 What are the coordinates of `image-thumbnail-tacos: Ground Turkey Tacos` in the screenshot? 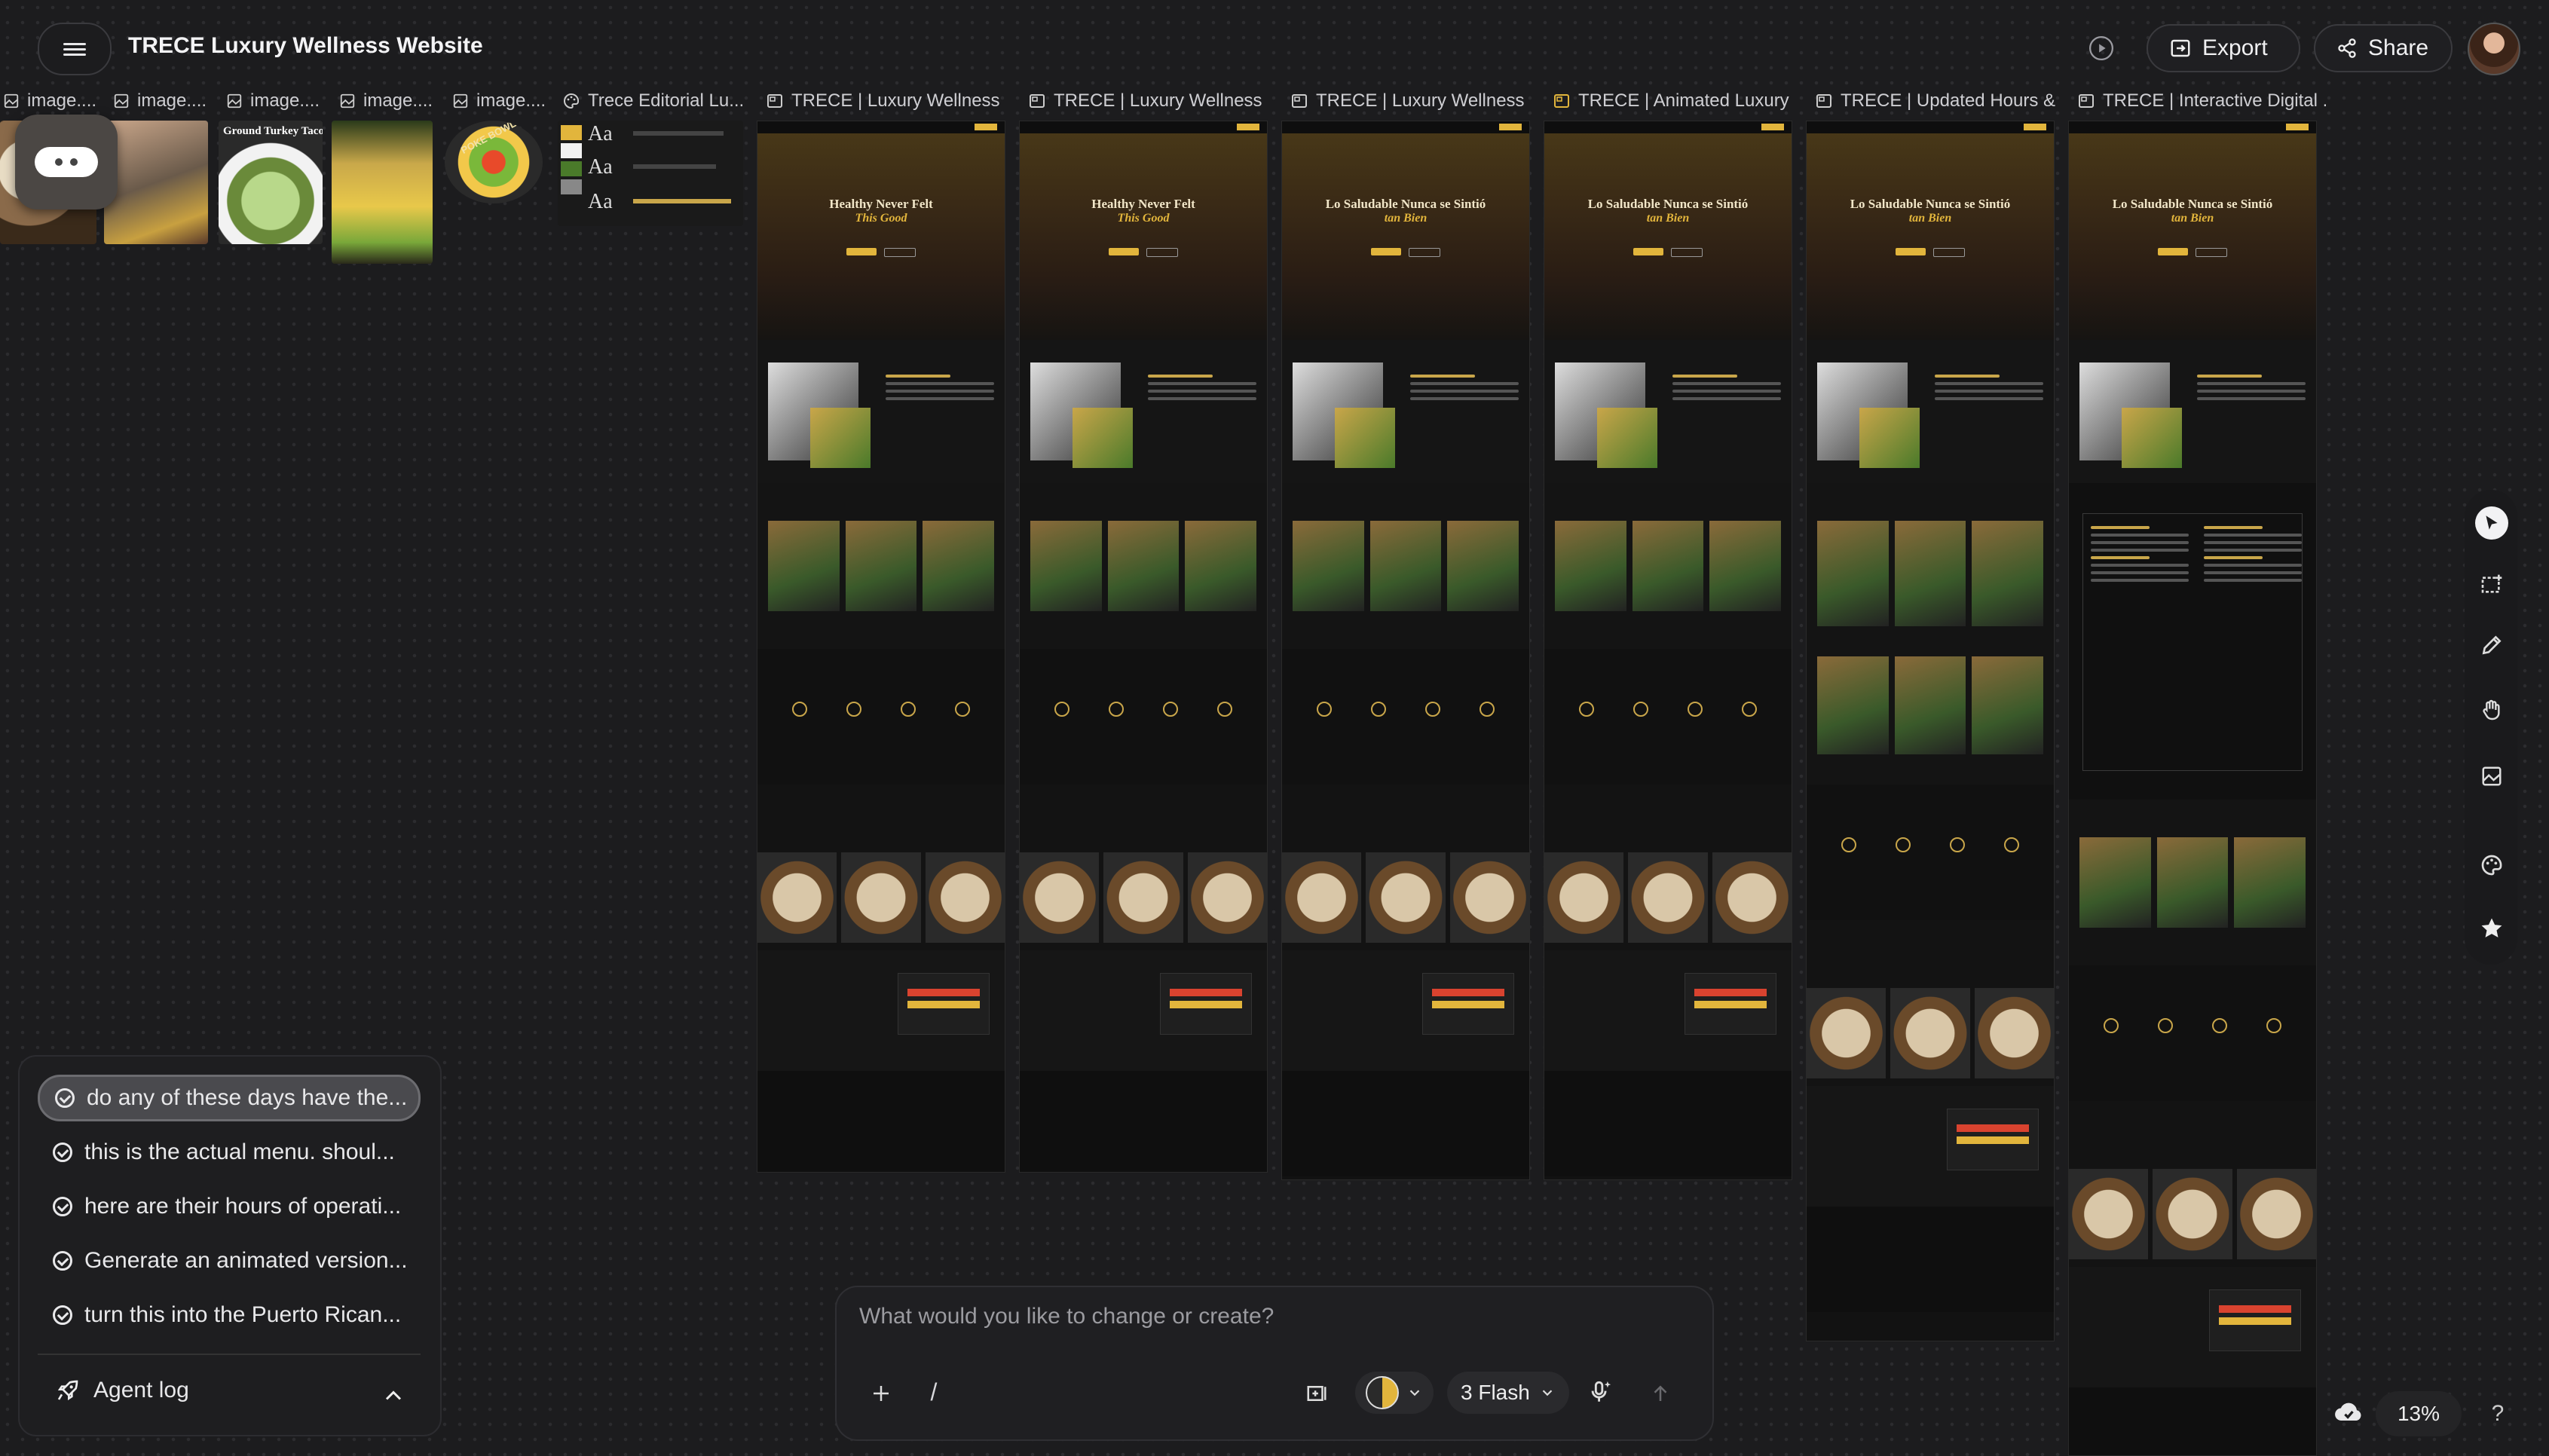 It's located at (271, 182).